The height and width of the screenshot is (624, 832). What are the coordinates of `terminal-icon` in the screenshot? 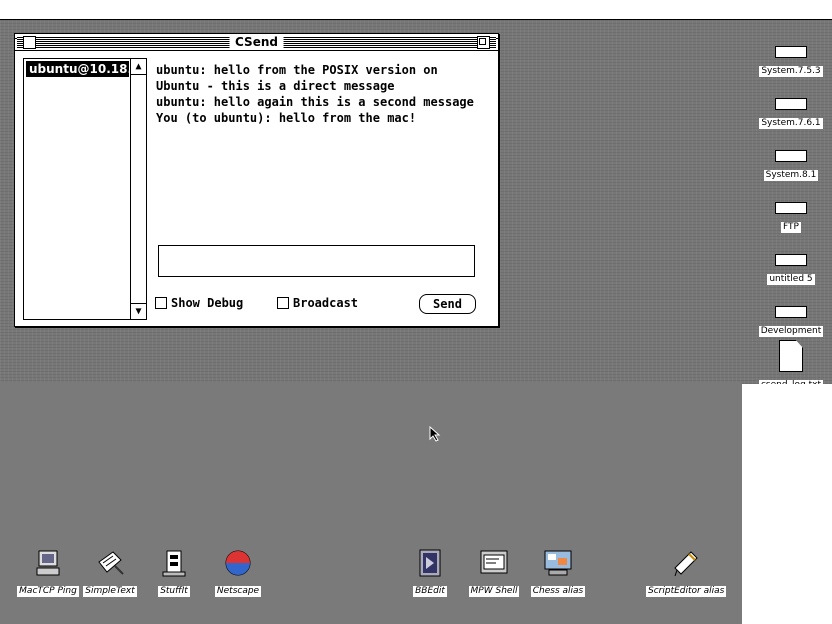 It's located at (494, 563).